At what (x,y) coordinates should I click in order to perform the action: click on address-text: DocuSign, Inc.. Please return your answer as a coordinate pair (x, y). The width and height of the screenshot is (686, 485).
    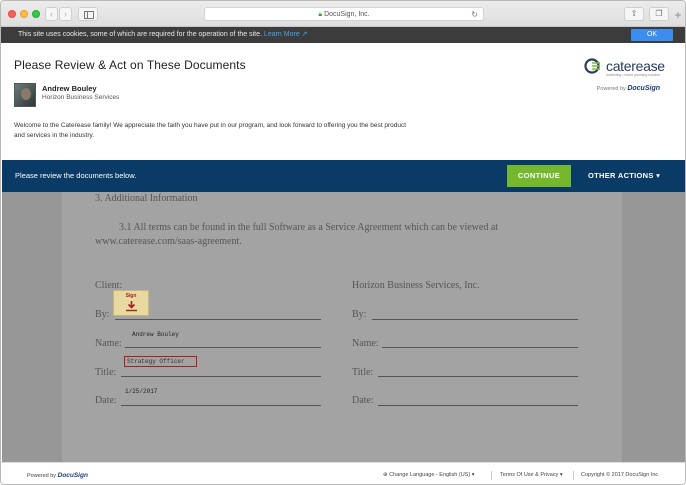
    Looking at the image, I should click on (347, 14).